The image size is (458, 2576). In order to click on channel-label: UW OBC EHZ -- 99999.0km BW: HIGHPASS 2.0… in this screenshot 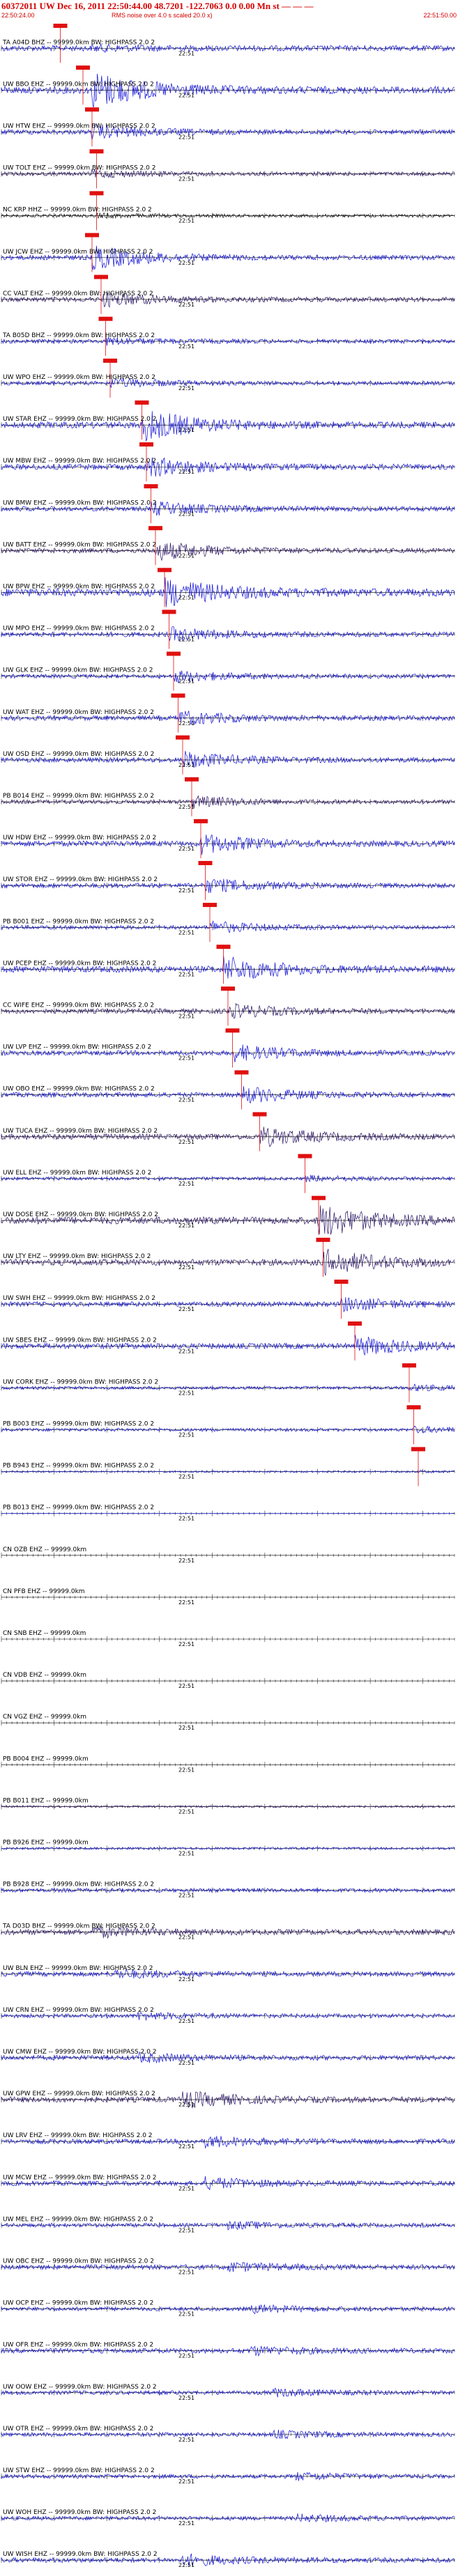, I will do `click(78, 2261)`.